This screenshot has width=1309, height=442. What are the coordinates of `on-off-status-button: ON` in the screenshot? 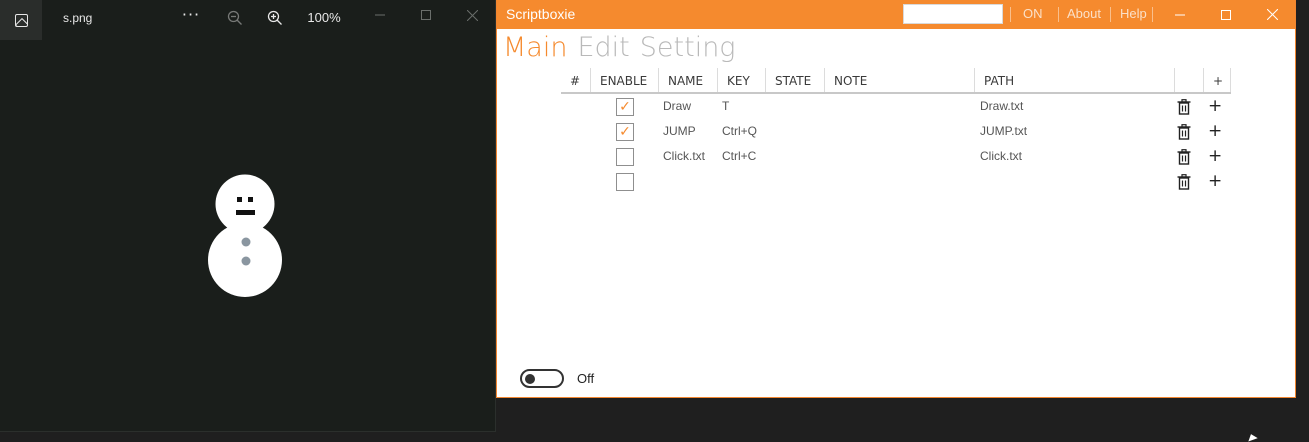 It's located at (1033, 13).